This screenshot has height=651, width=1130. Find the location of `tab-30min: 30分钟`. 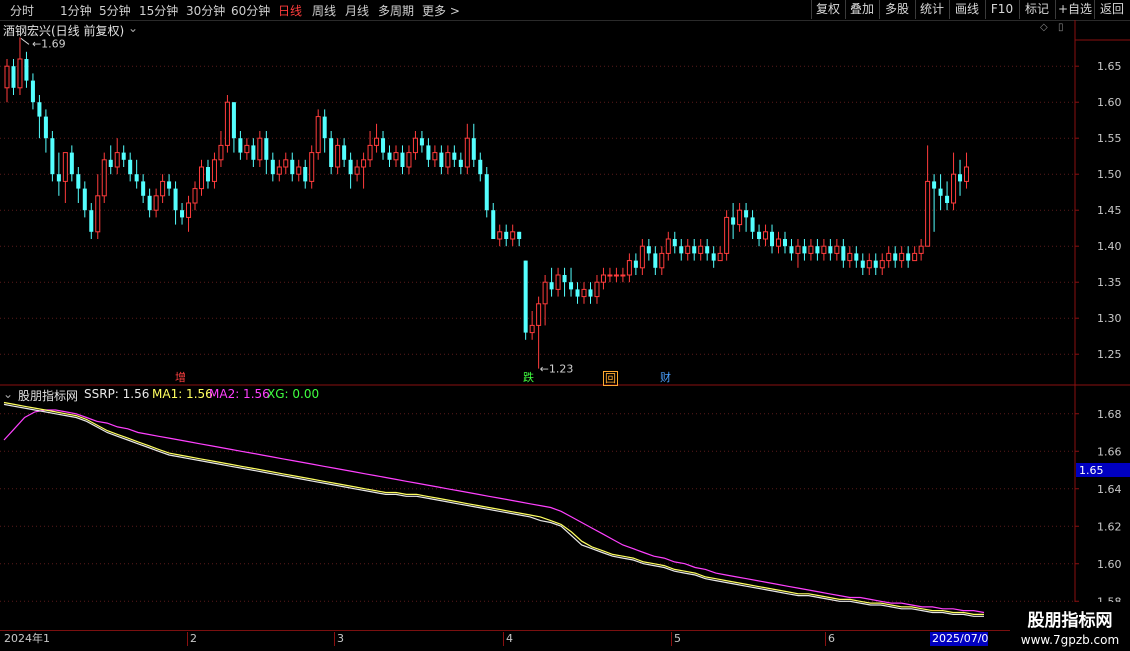

tab-30min: 30分钟 is located at coordinates (205, 10).